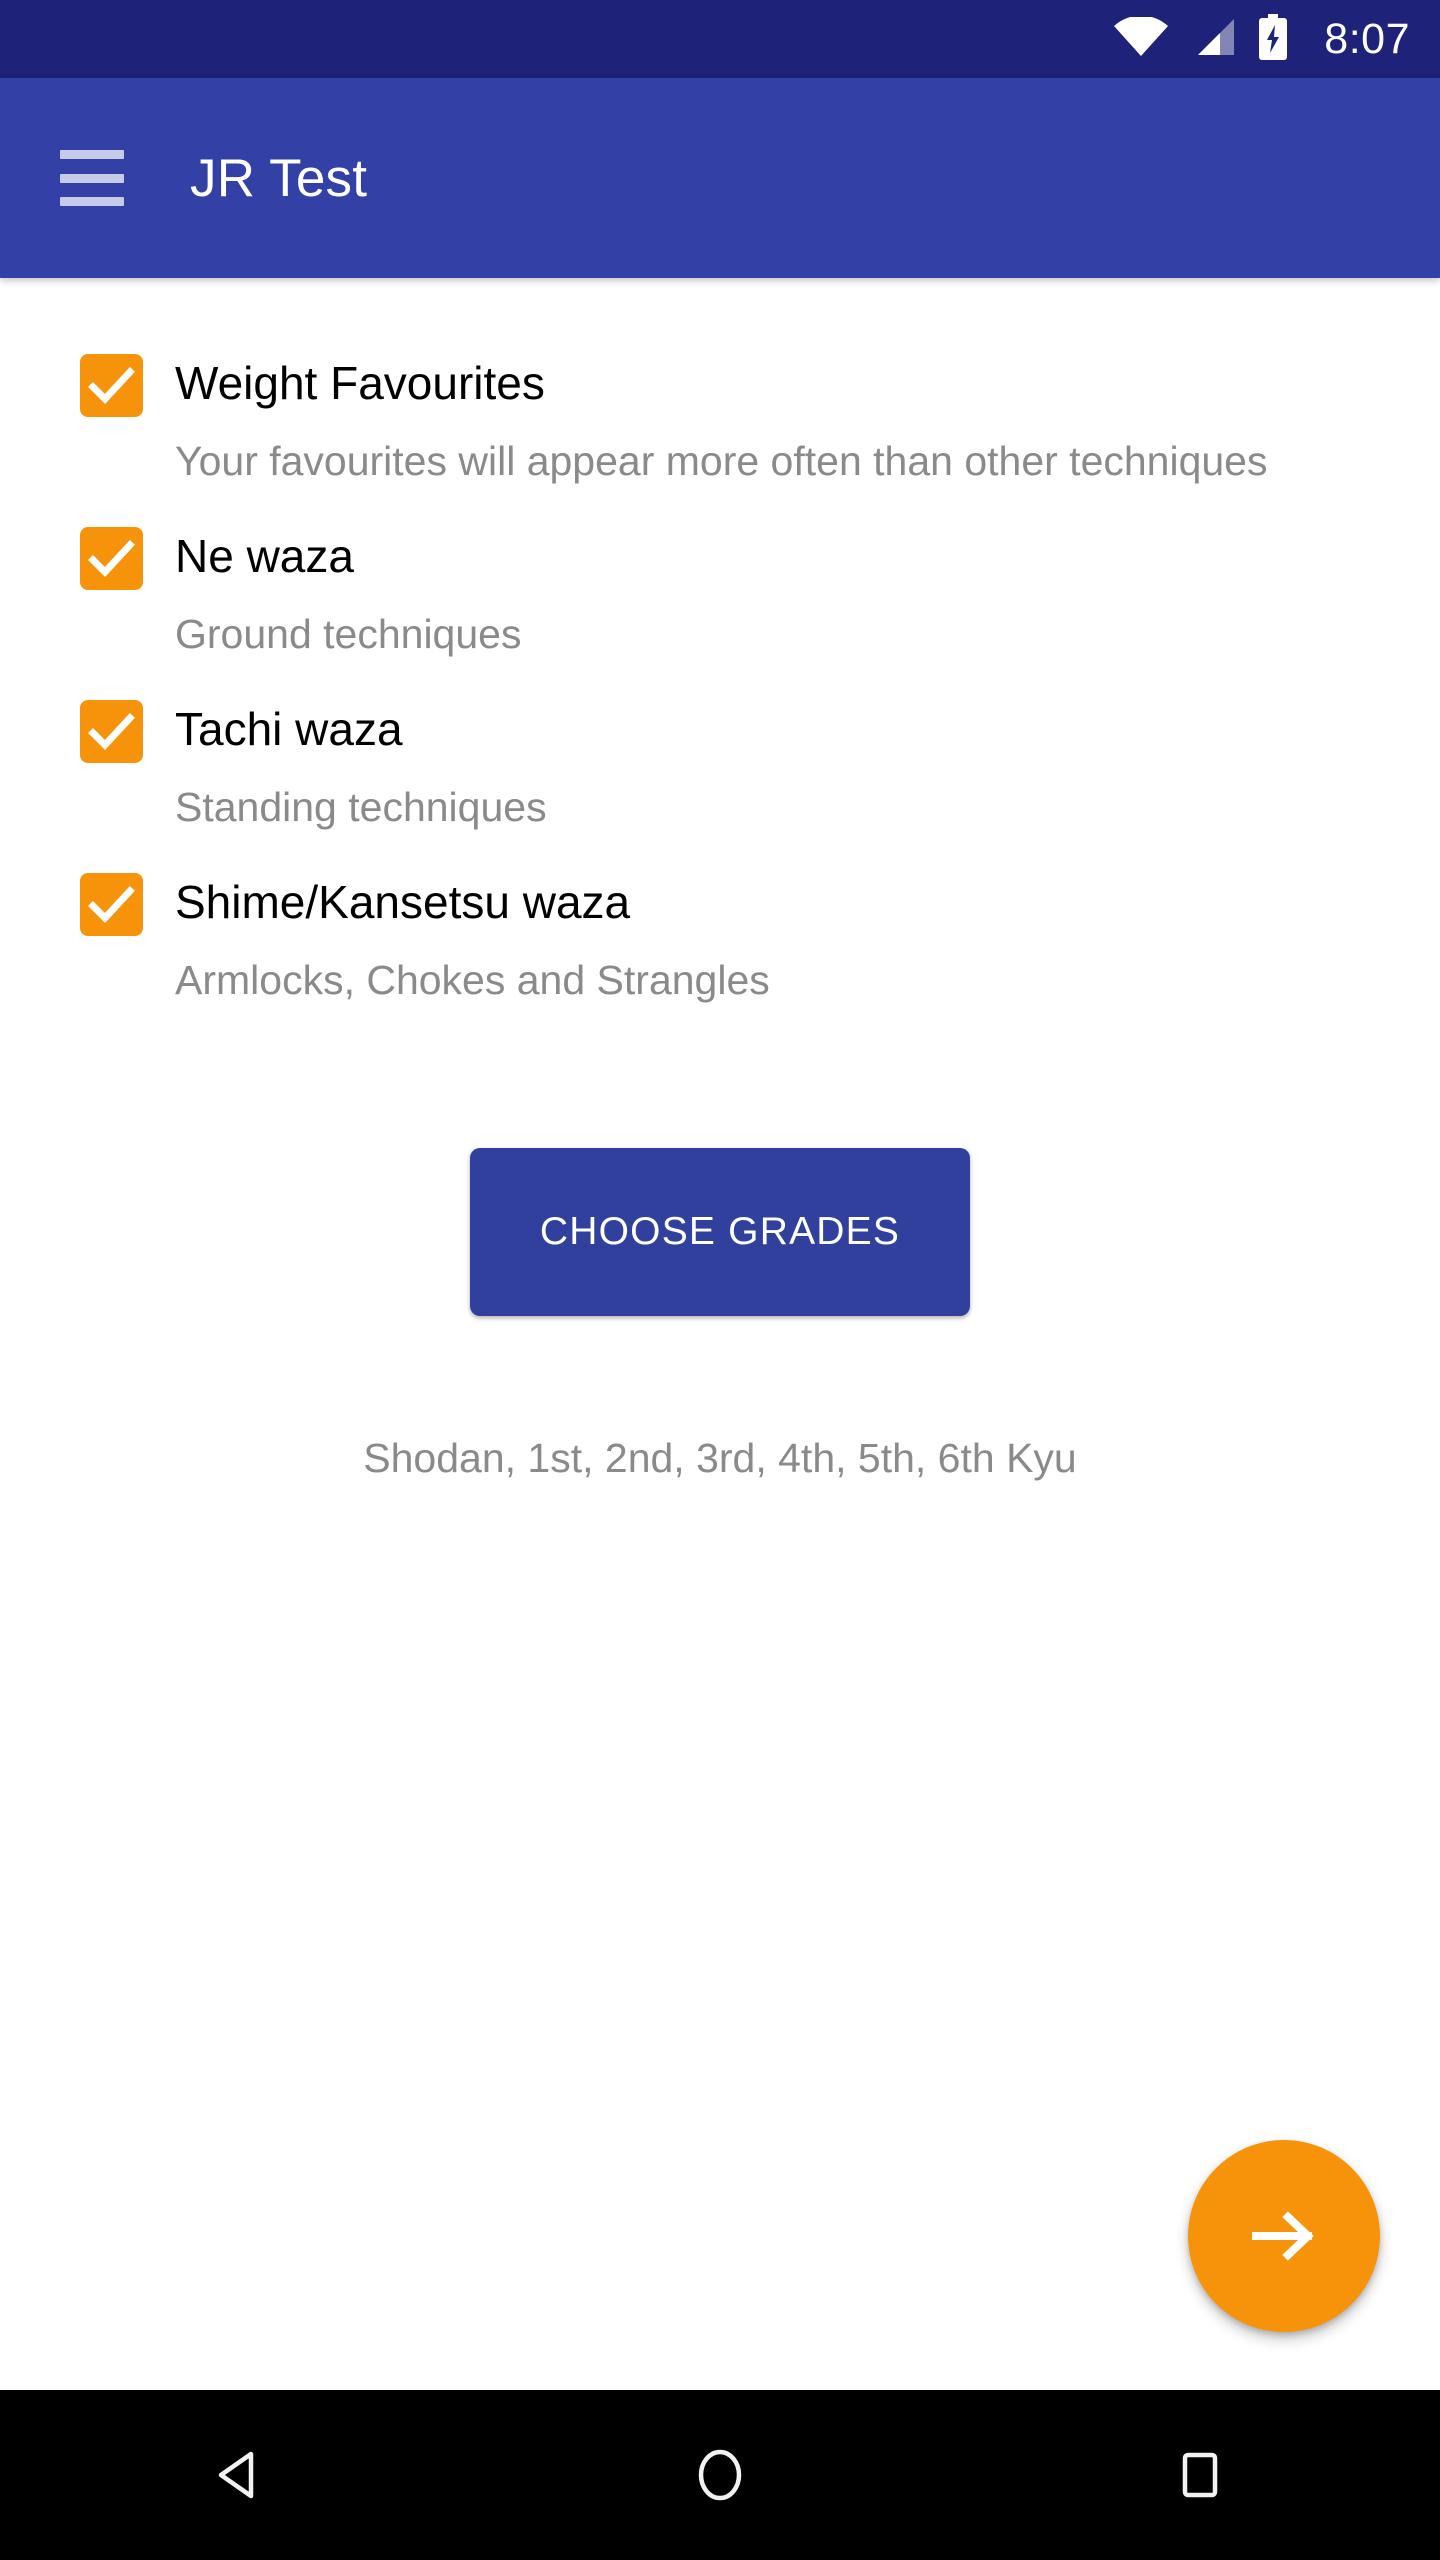  I want to click on checkbox-description: Ground techniques, so click(348, 634).